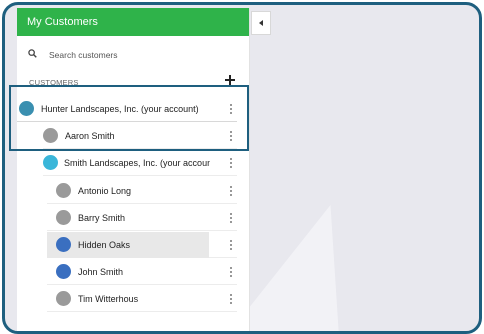 The width and height of the screenshot is (484, 334). I want to click on chevron-left-icon, so click(261, 23).